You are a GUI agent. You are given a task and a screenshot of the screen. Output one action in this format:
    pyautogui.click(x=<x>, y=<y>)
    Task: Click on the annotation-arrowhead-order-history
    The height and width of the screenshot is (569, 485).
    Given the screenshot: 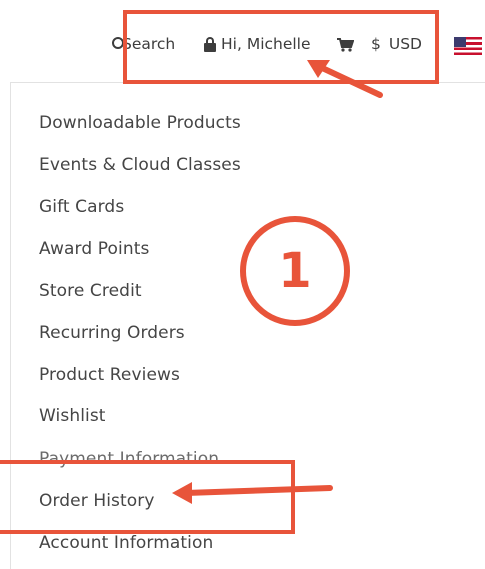 What is the action you would take?
    pyautogui.click(x=182, y=493)
    